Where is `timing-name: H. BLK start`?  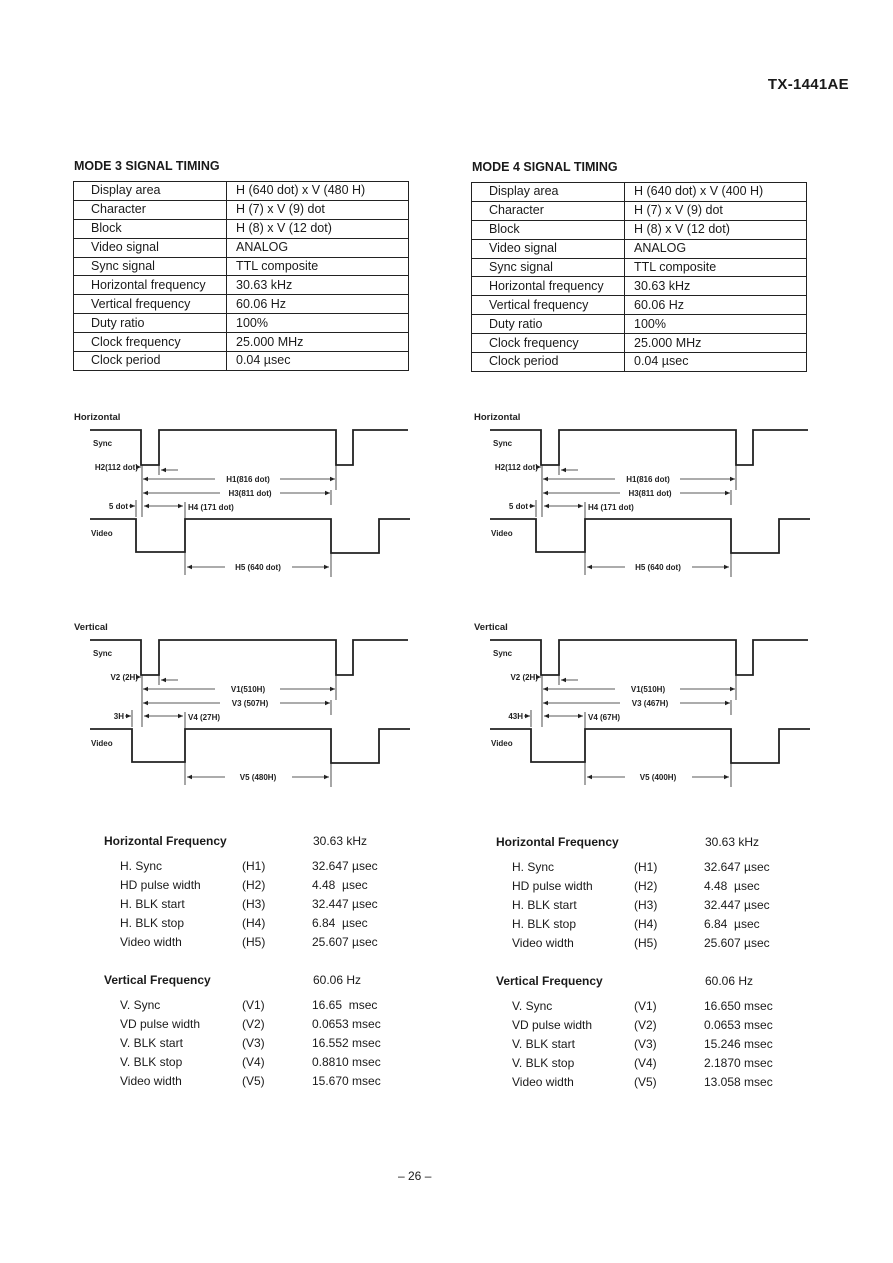
timing-name: H. BLK start is located at coordinates (152, 904).